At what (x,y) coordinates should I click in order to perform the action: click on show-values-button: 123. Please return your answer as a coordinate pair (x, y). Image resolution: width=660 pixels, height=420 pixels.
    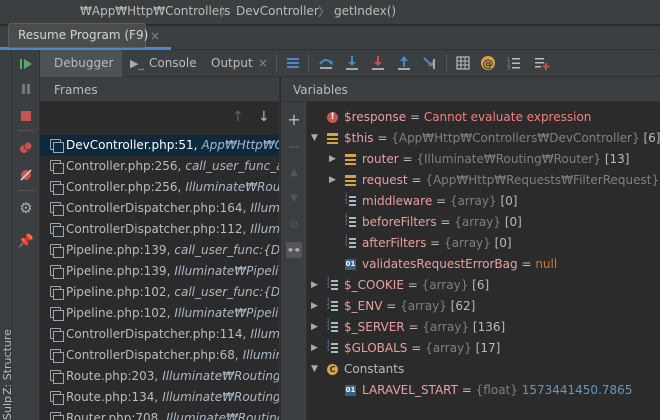
    Looking at the image, I should click on (514, 63).